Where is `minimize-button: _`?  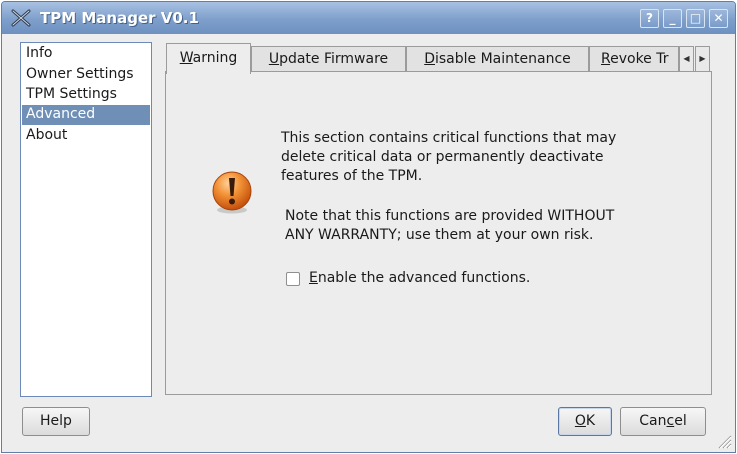 minimize-button: _ is located at coordinates (672, 18).